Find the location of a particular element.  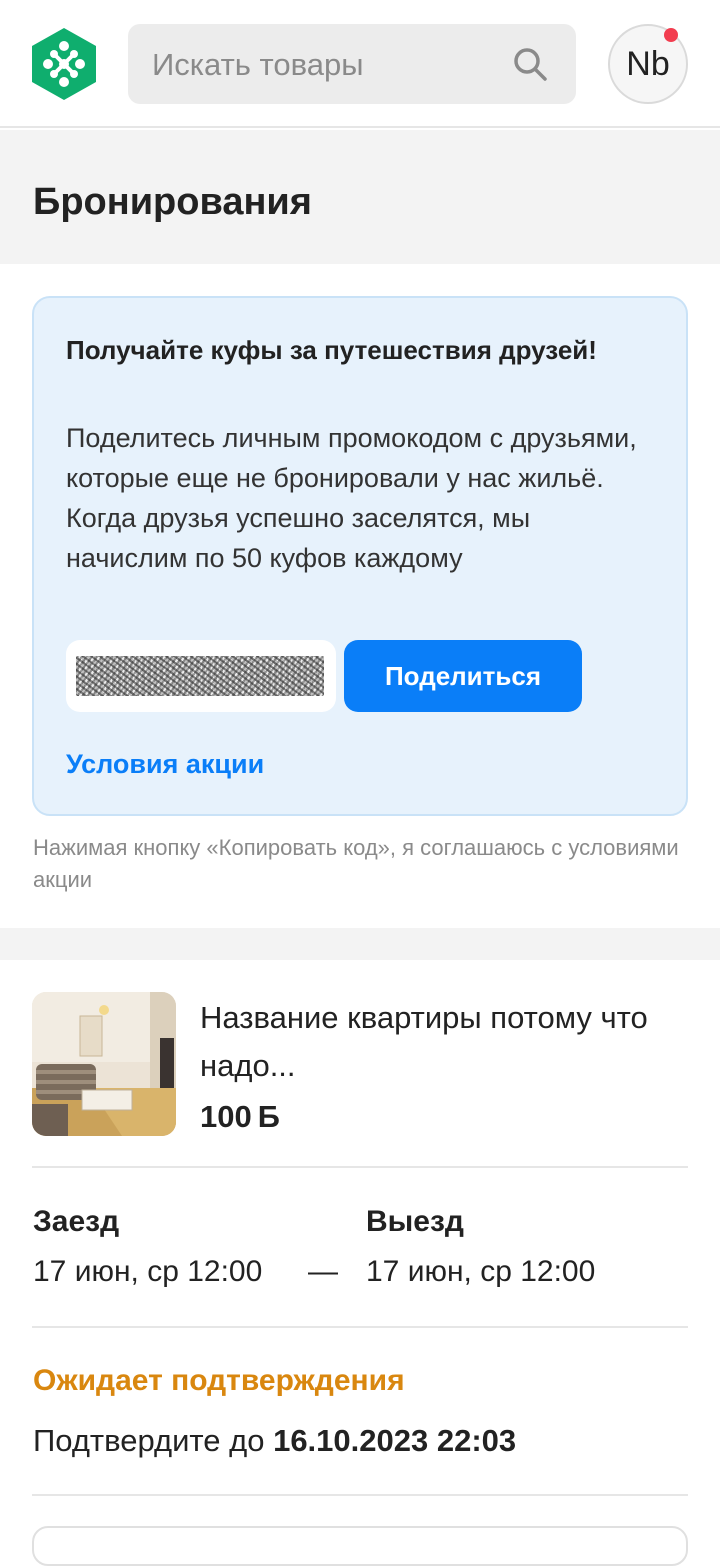

section-divider is located at coordinates (360, 944).